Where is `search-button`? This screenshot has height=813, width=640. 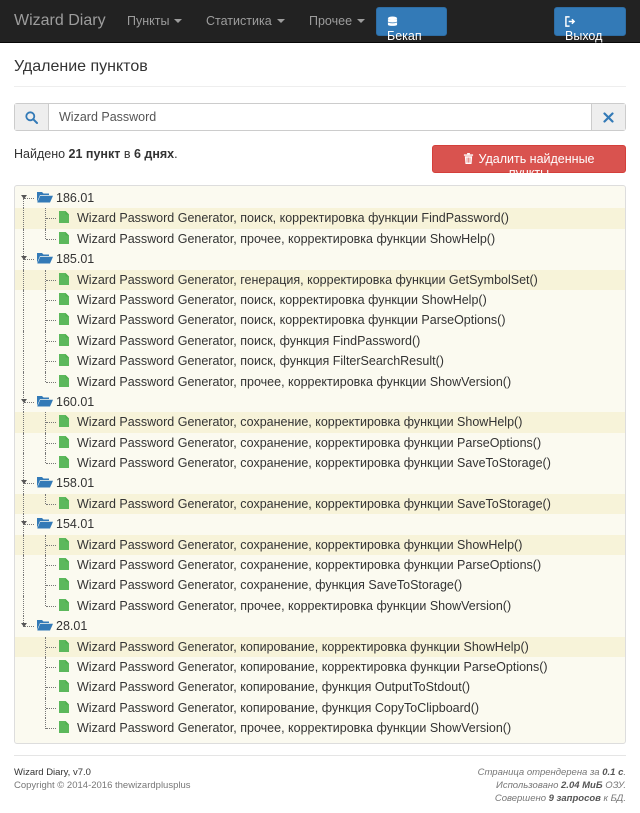
search-button is located at coordinates (32, 117).